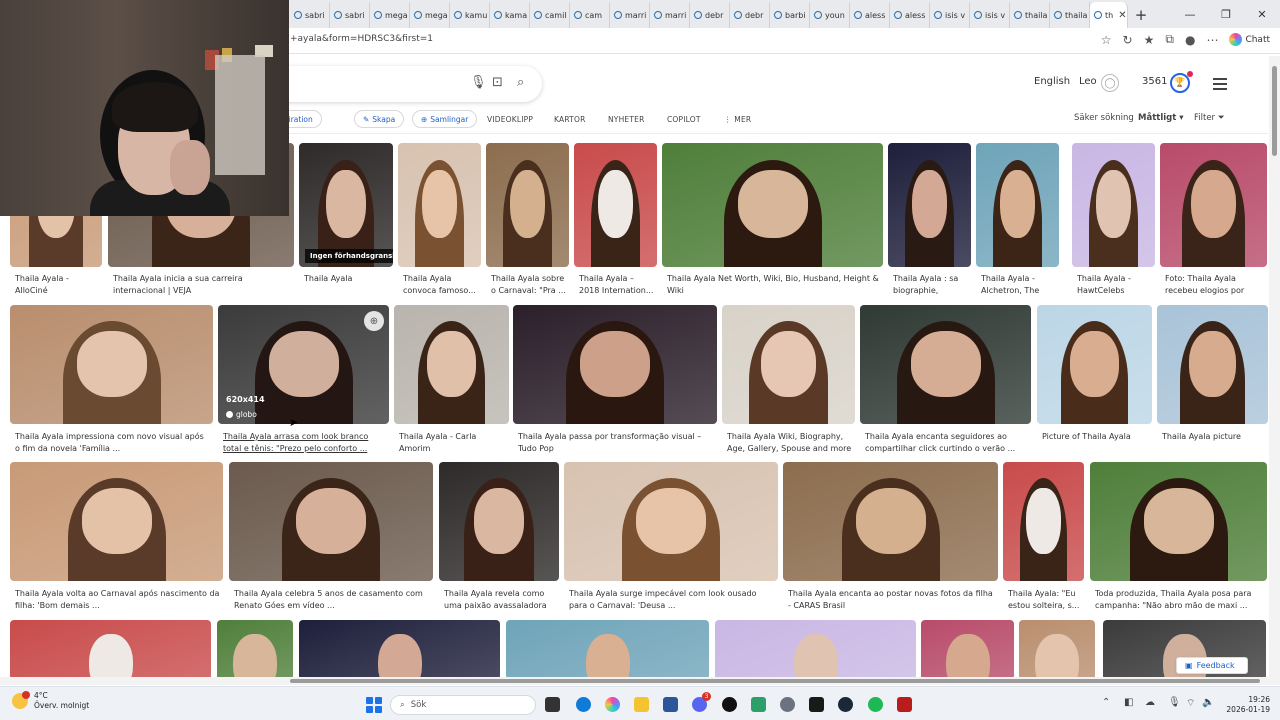 The image size is (1280, 720). What do you see at coordinates (1122, 15) in the screenshot?
I see `close-tab-icon: ✕` at bounding box center [1122, 15].